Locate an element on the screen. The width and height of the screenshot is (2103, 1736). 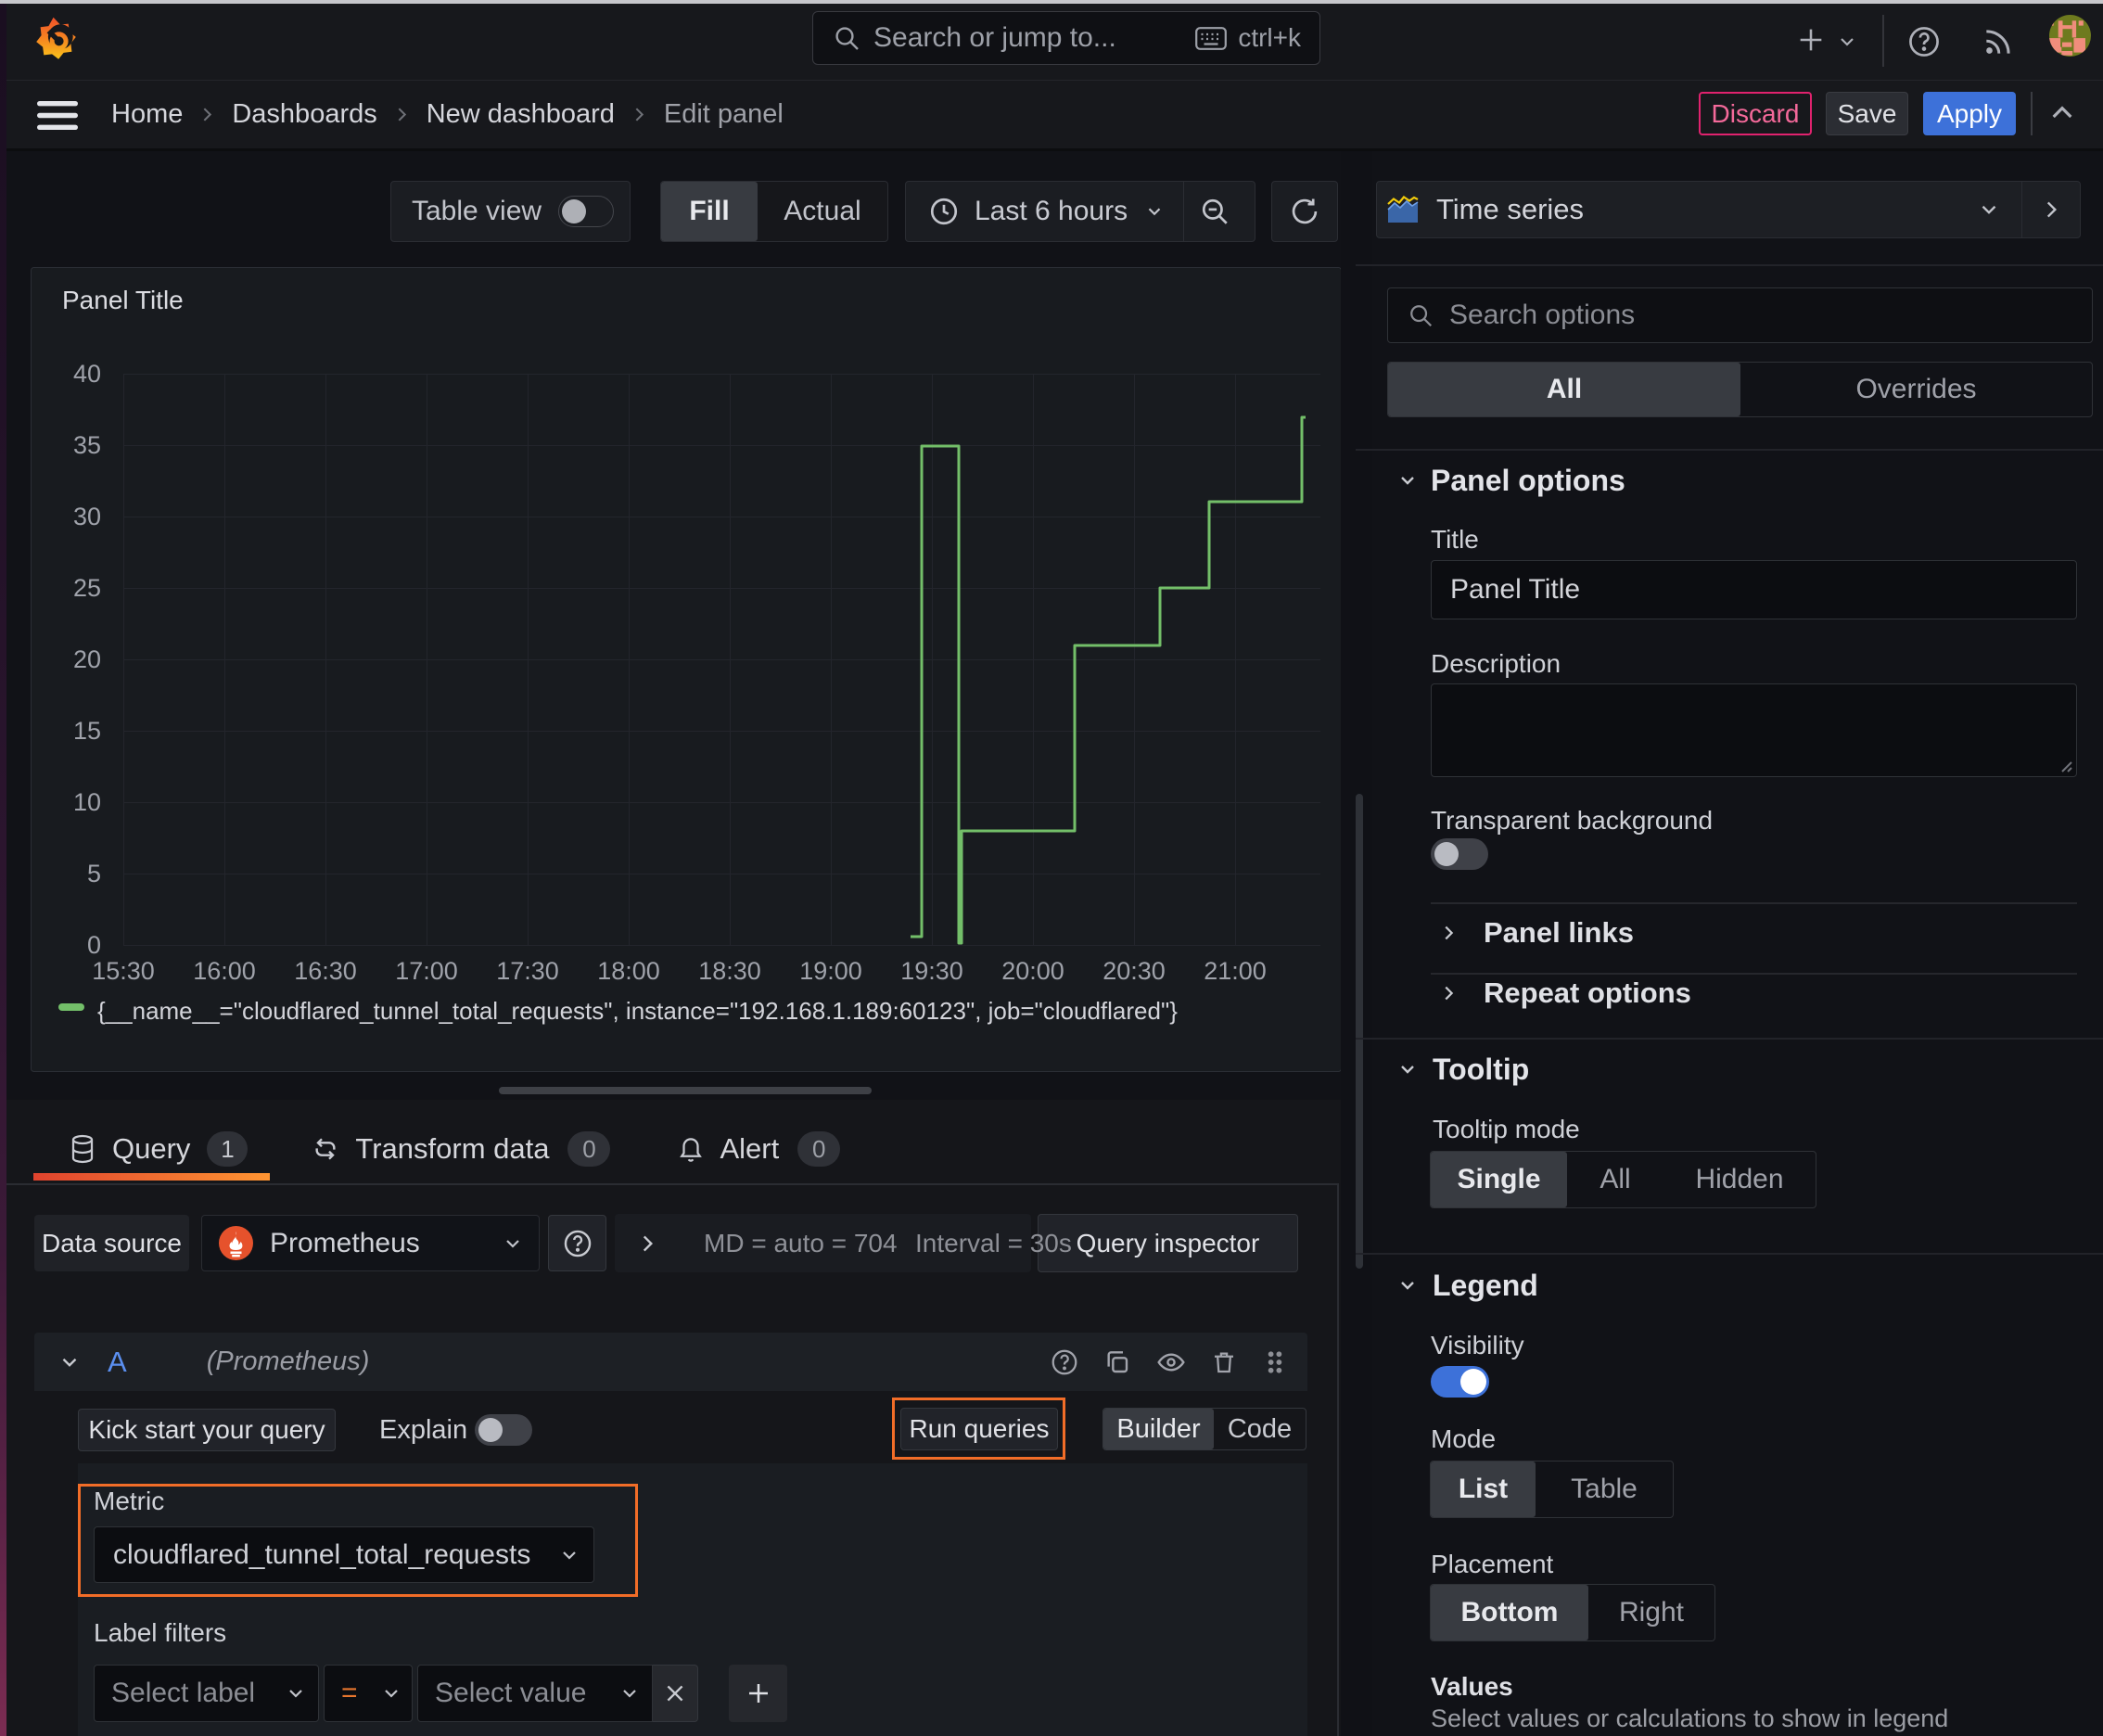
svg-text: 25 is located at coordinates (87, 588).